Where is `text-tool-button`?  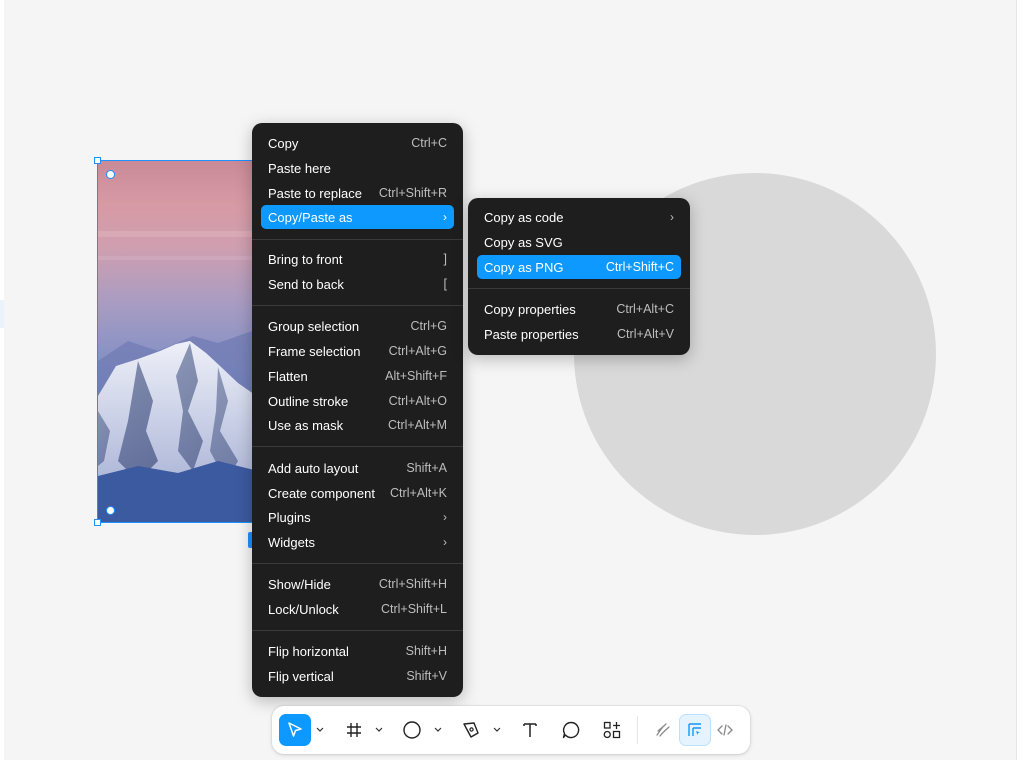
text-tool-button is located at coordinates (530, 730).